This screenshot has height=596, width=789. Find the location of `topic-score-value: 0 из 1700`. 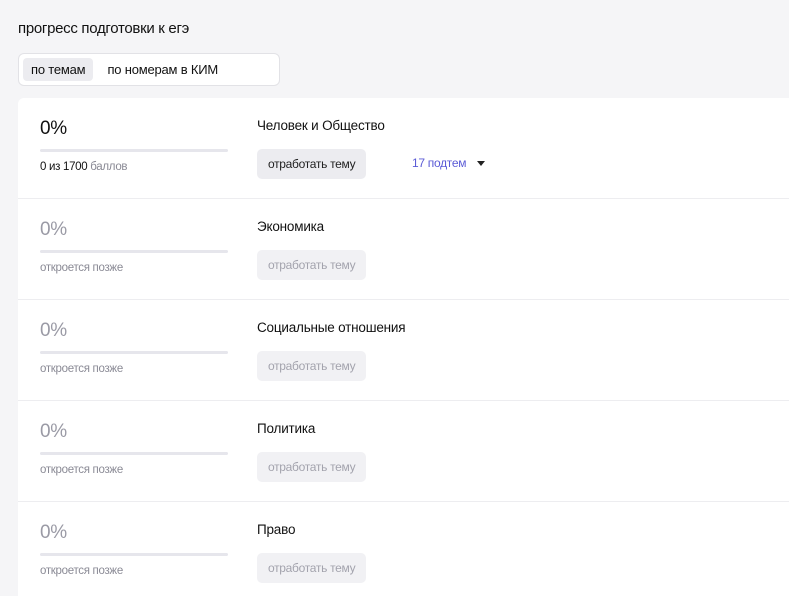

topic-score-value: 0 из 1700 is located at coordinates (64, 167).